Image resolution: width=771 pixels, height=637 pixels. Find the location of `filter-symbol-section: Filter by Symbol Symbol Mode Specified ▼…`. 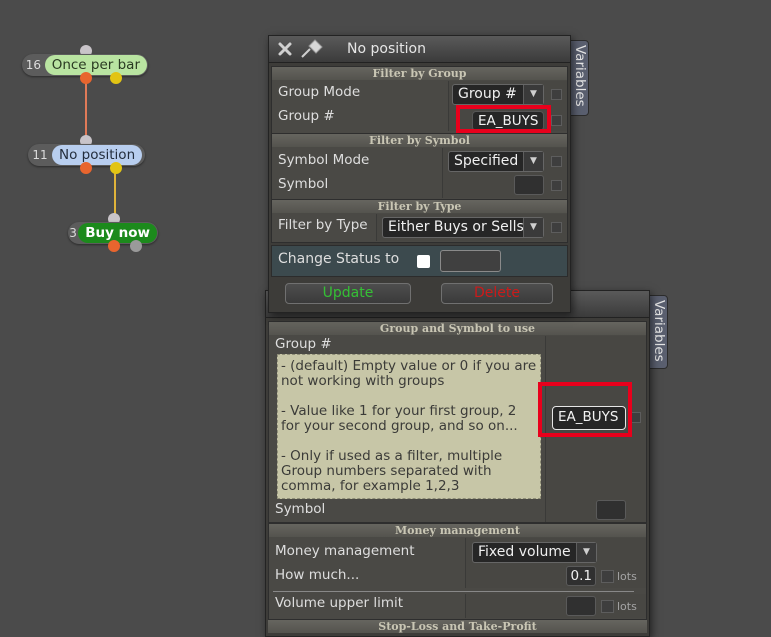

filter-symbol-section: Filter by Symbol Symbol Mode Specified ▼… is located at coordinates (419, 166).